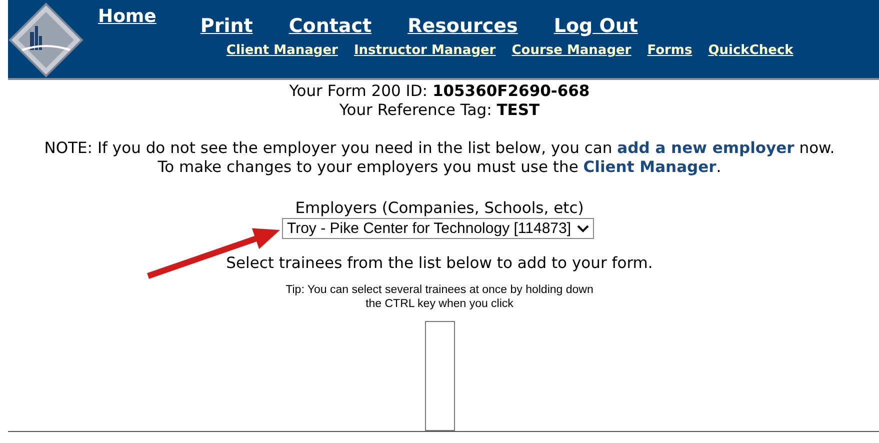 The height and width of the screenshot is (443, 879). I want to click on employers-label: Employers (Companies, Schools, etc), so click(439, 208).